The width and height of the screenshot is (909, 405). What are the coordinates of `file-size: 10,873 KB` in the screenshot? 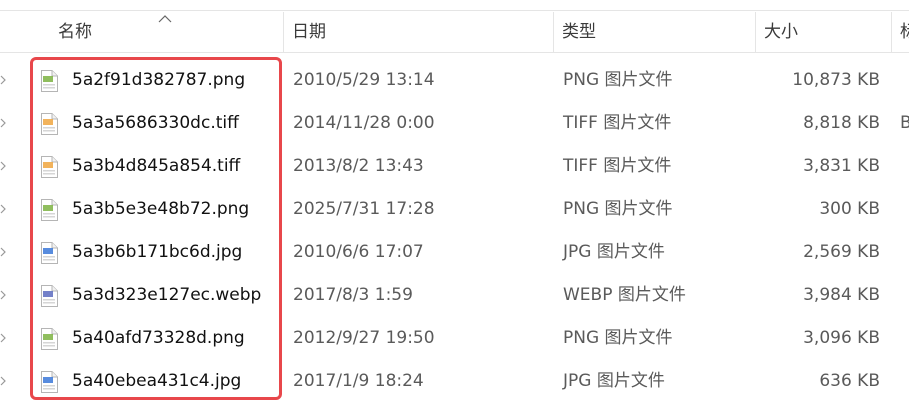 It's located at (836, 80).